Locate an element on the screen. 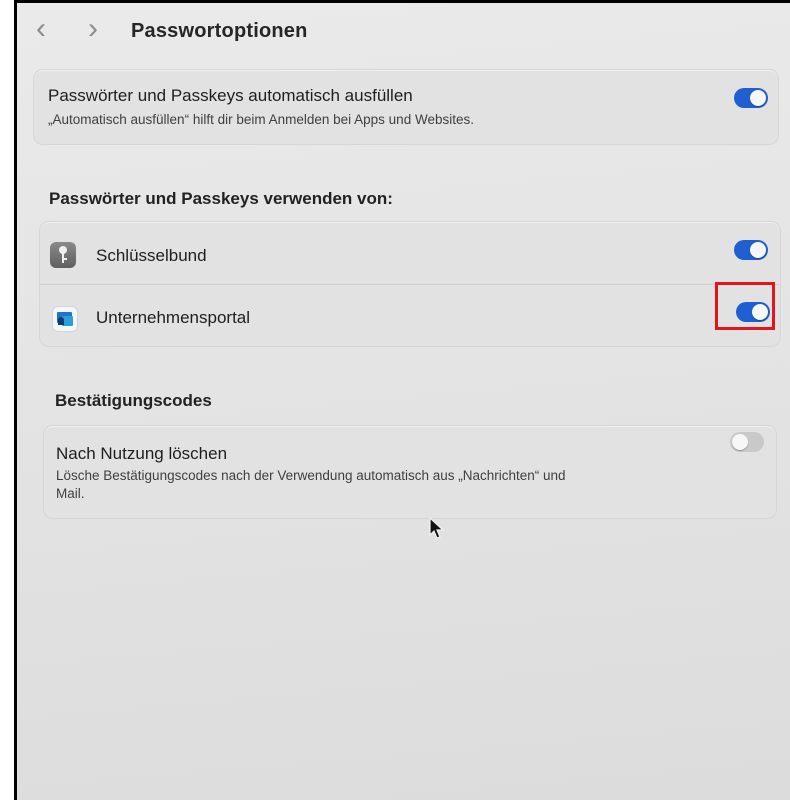 This screenshot has height=800, width=790. back-chevron-icon: ‹ is located at coordinates (41, 29).